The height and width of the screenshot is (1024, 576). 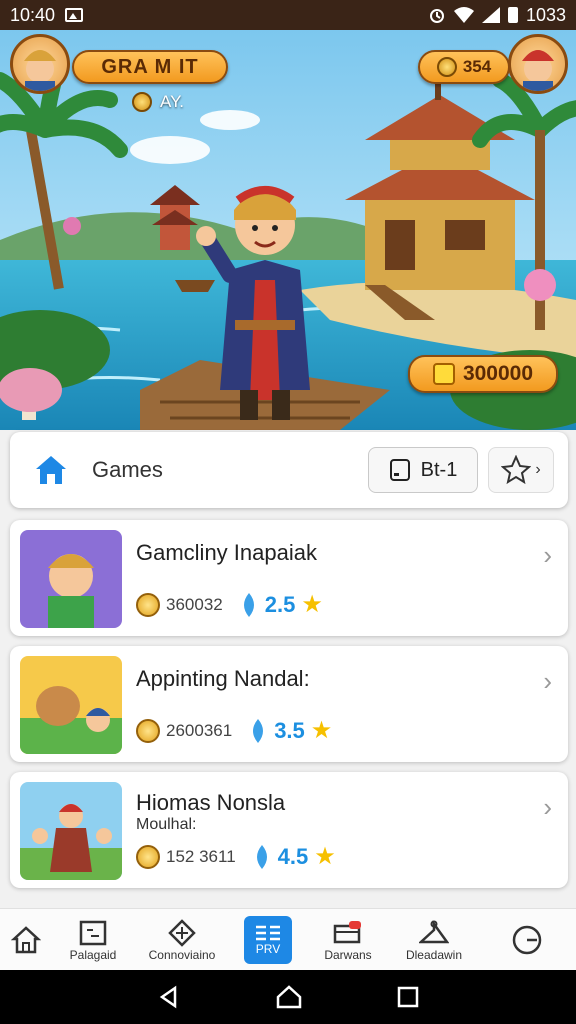 I want to click on star-outline-icon, so click(x=516, y=470).